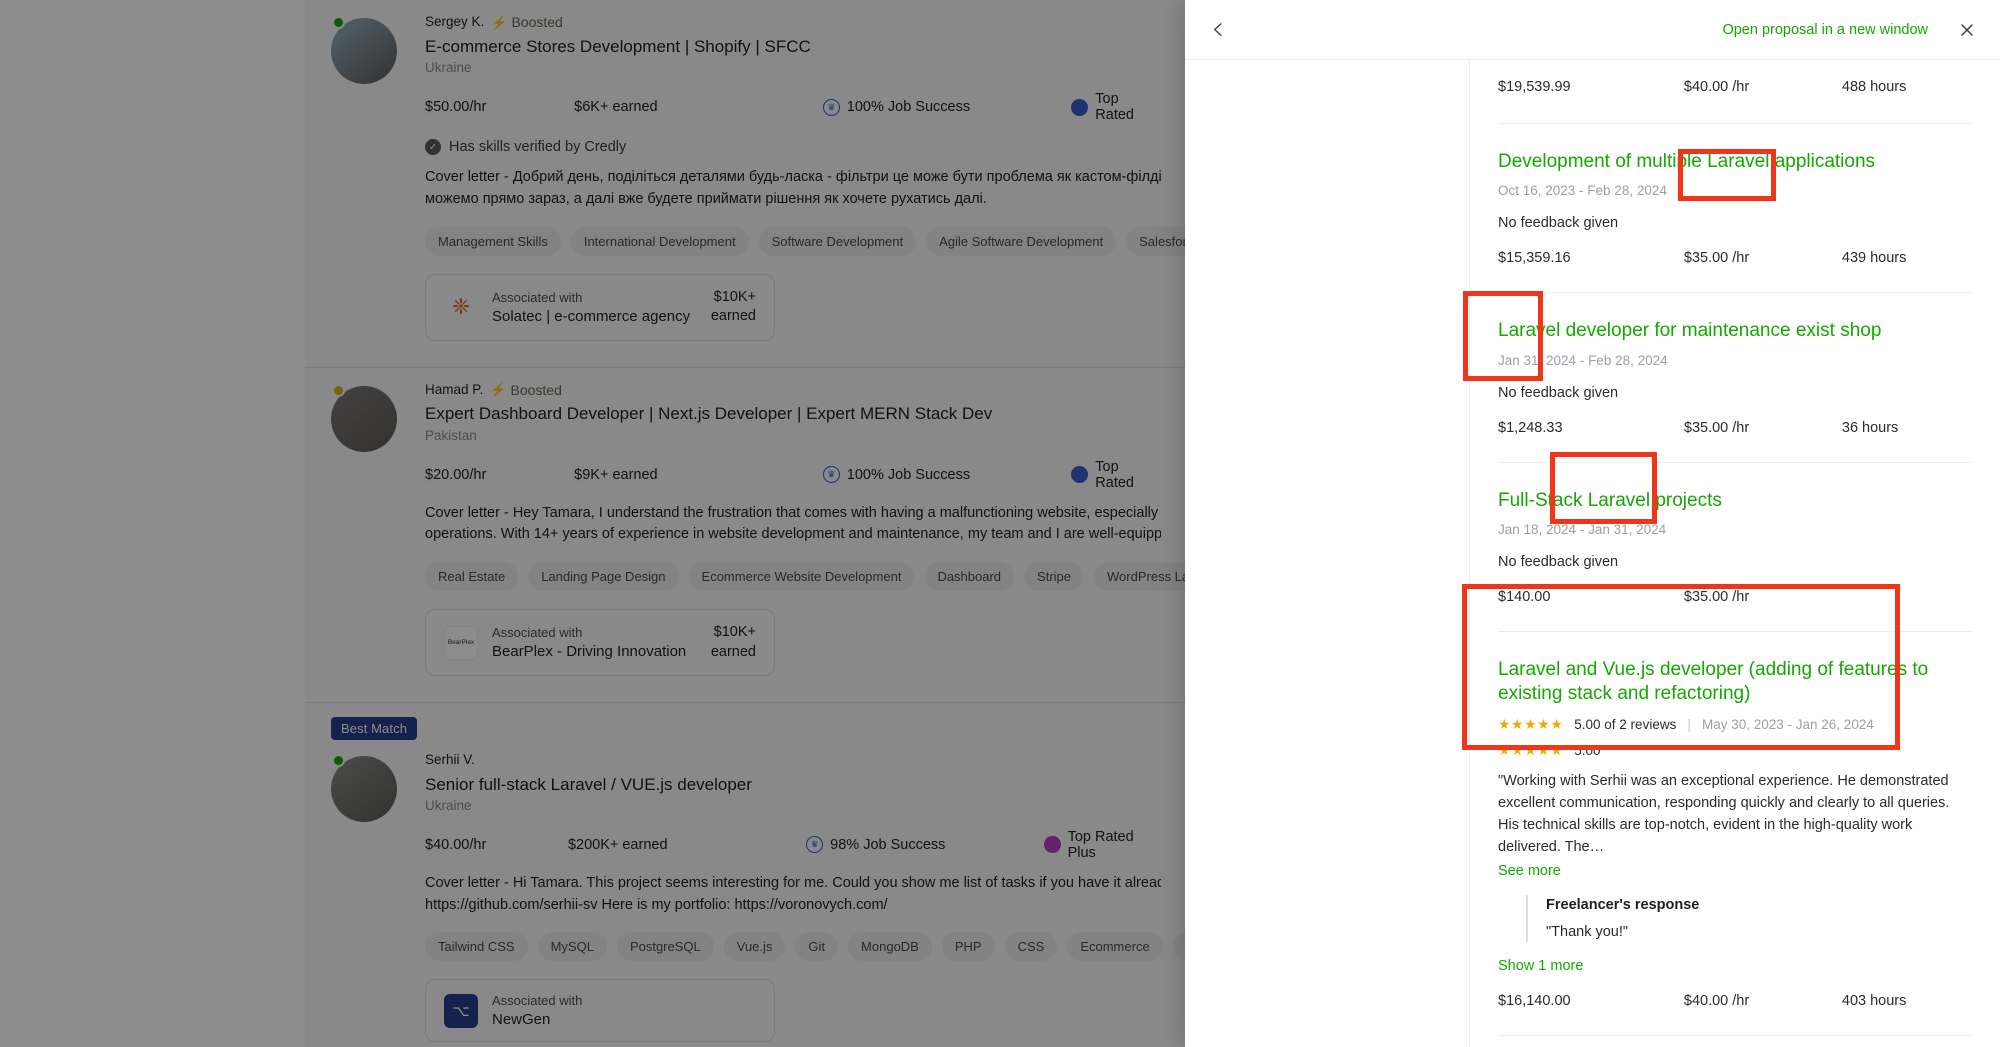  I want to click on agency-logo-icon: ❈, so click(461, 307).